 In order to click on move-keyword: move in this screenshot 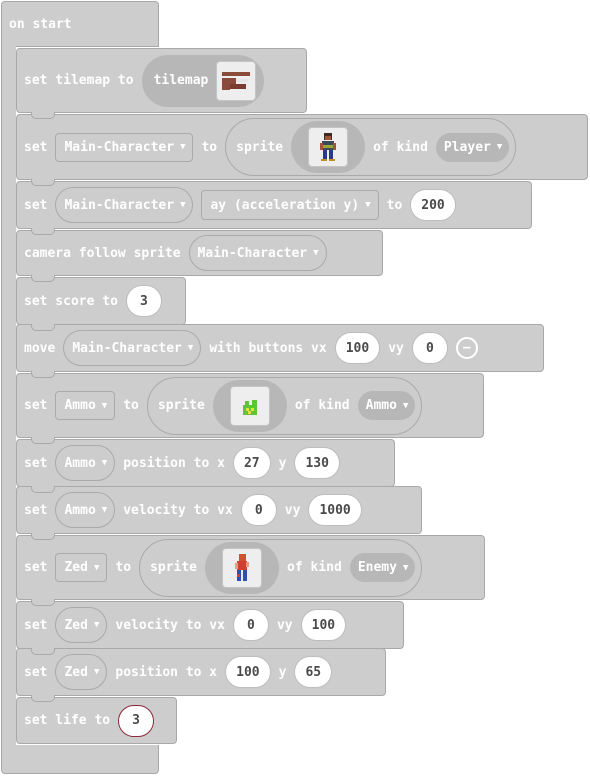, I will do `click(40, 348)`.